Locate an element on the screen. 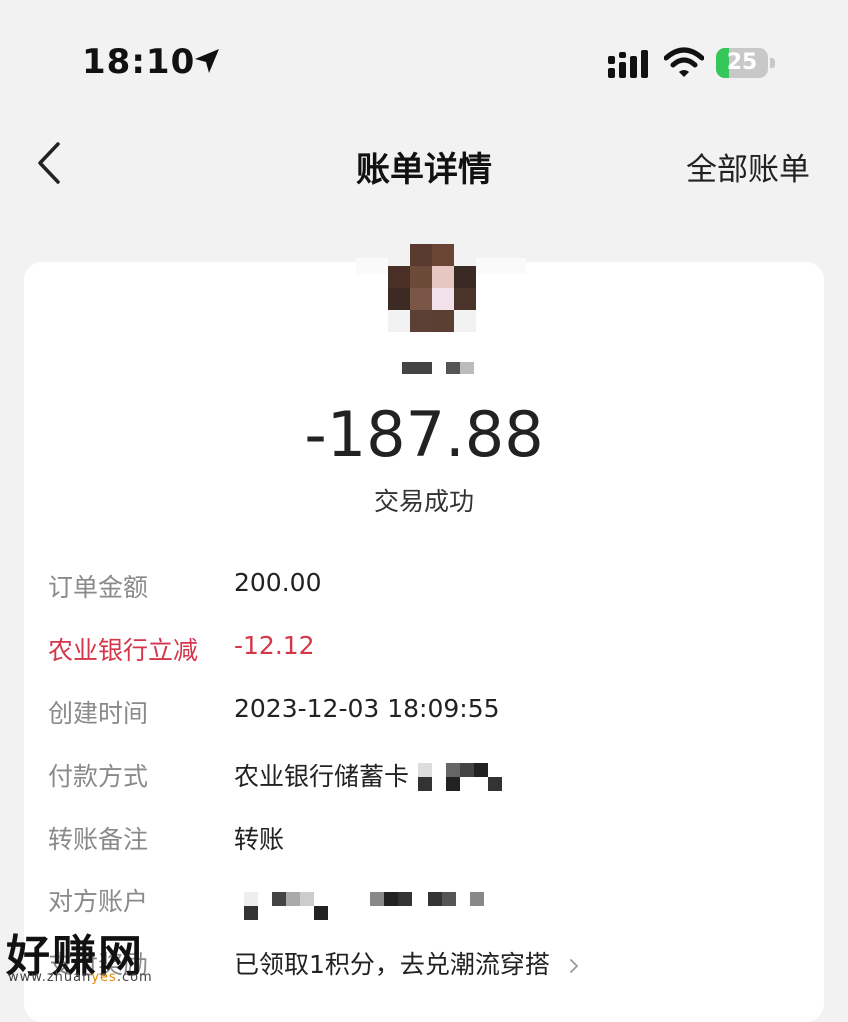 This screenshot has width=848, height=1022. avatar is located at coordinates (432, 288).